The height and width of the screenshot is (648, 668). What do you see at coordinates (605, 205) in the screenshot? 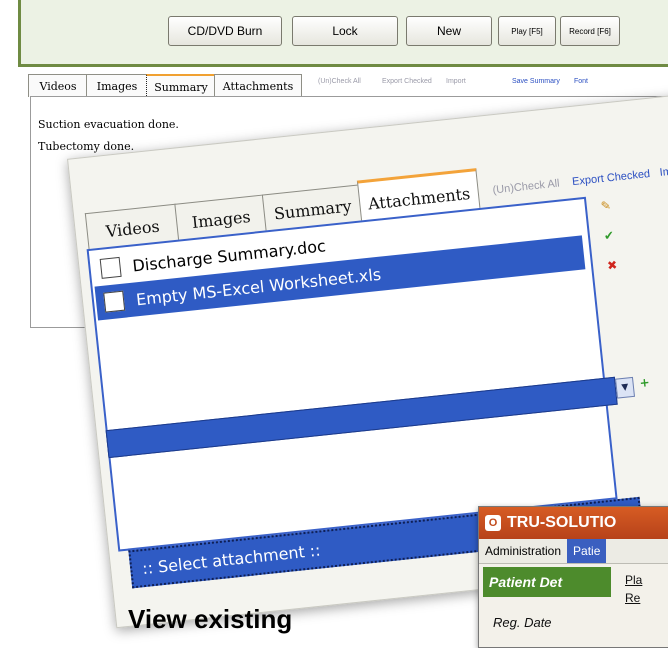
I see `edit-icon: ✎` at bounding box center [605, 205].